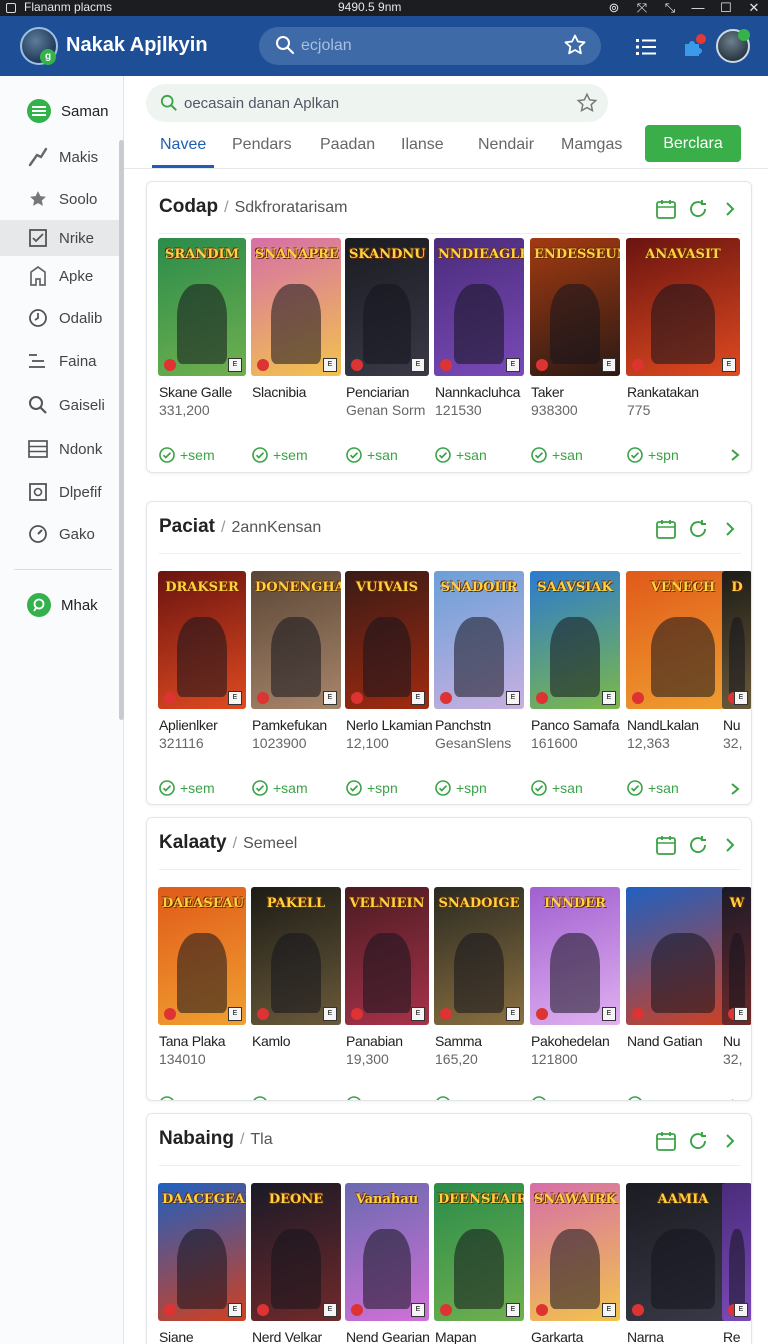 The width and height of the screenshot is (768, 1344). Describe the element at coordinates (62, 199) in the screenshot. I see `sidebar-item-soolo: Soolo` at that location.